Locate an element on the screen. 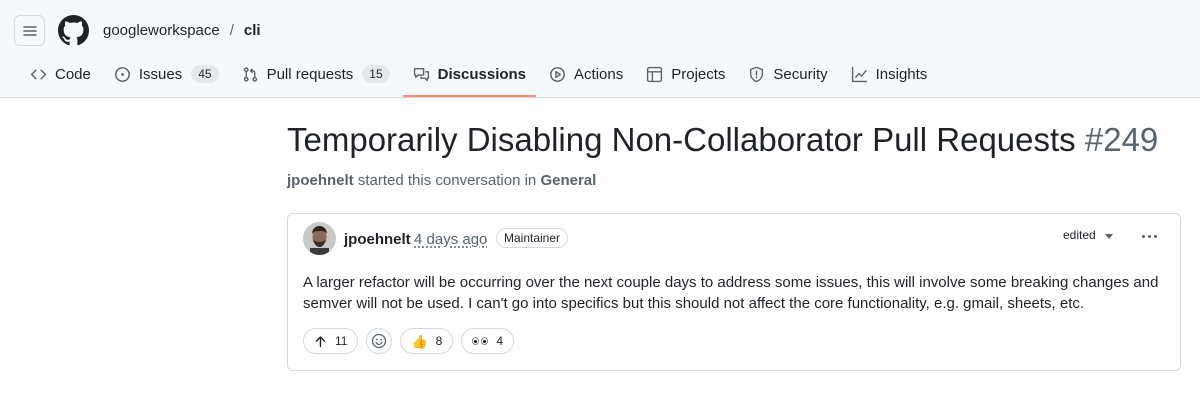  hamburger-menu-button is located at coordinates (29, 30).